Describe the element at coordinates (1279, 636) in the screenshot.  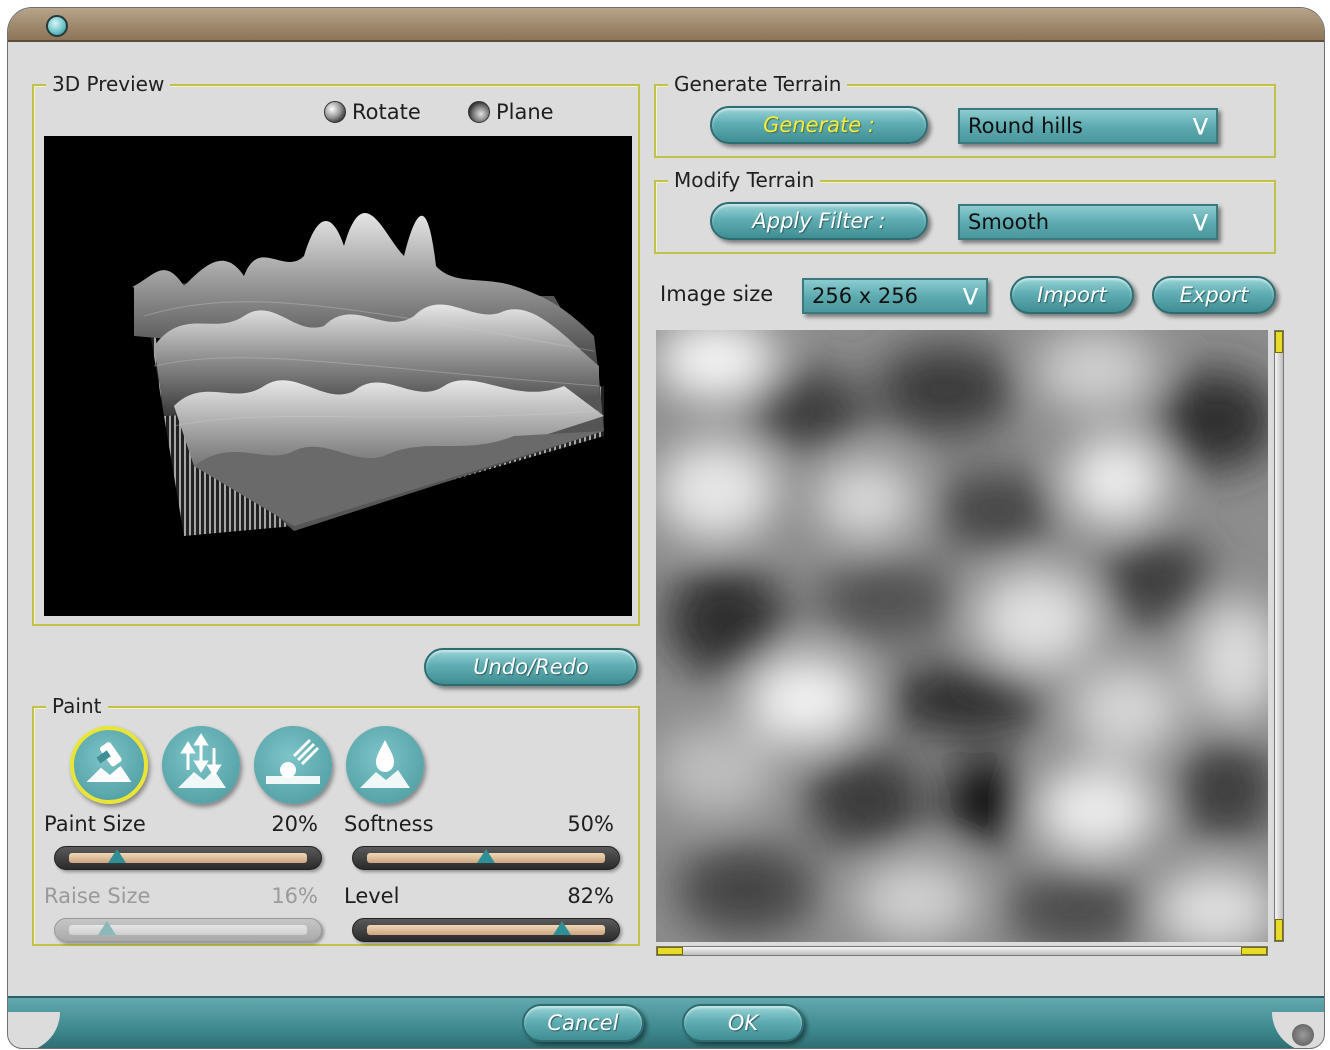
I see `vertical-scrollbar` at that location.